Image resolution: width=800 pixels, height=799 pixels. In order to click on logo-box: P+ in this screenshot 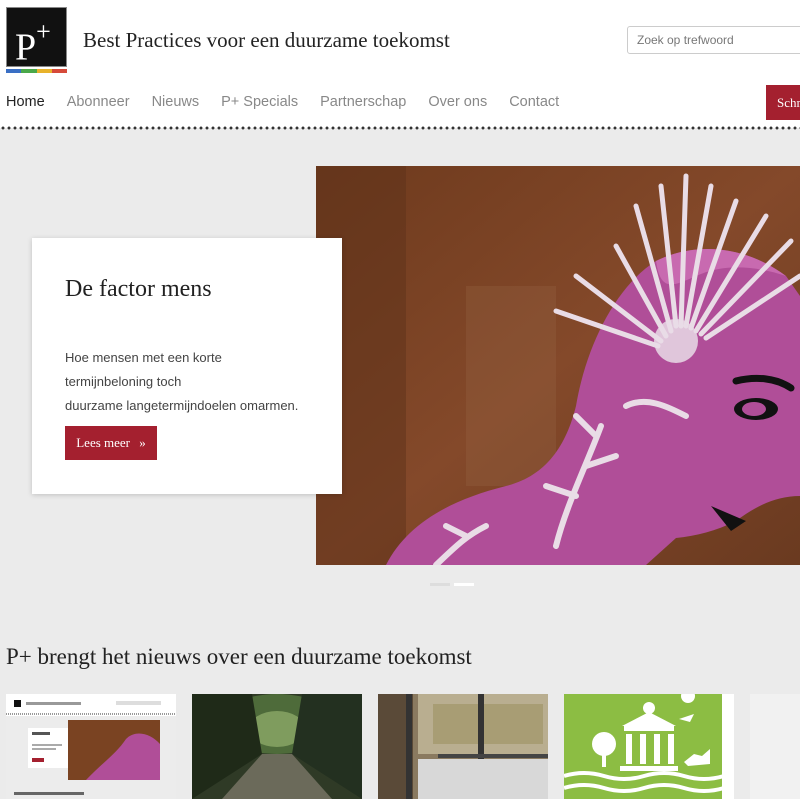, I will do `click(36, 38)`.